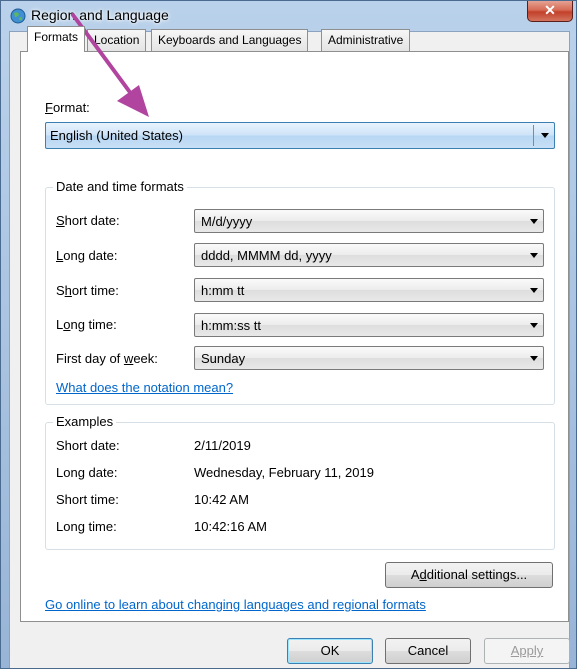 The width and height of the screenshot is (577, 669). What do you see at coordinates (93, 324) in the screenshot?
I see `long-time-label-text: ng time:` at bounding box center [93, 324].